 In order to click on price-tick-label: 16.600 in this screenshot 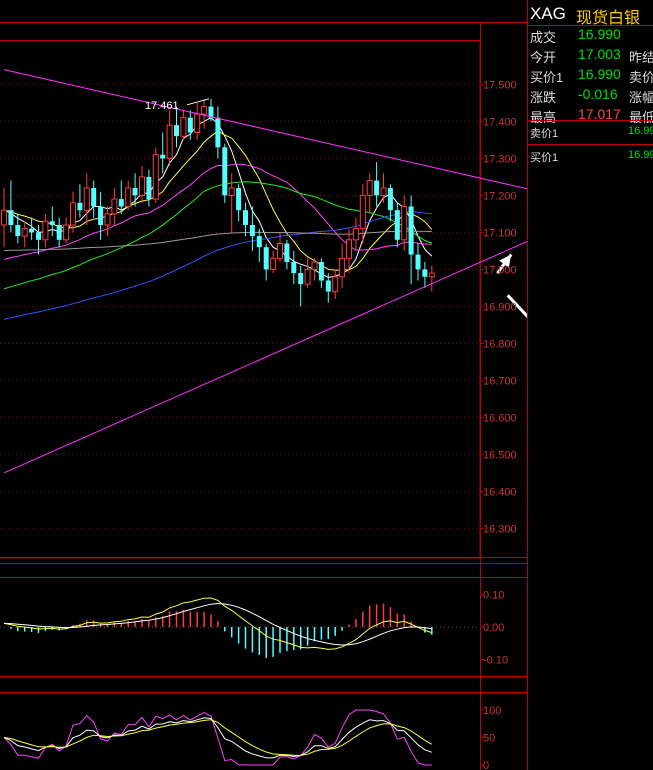, I will do `click(500, 418)`.